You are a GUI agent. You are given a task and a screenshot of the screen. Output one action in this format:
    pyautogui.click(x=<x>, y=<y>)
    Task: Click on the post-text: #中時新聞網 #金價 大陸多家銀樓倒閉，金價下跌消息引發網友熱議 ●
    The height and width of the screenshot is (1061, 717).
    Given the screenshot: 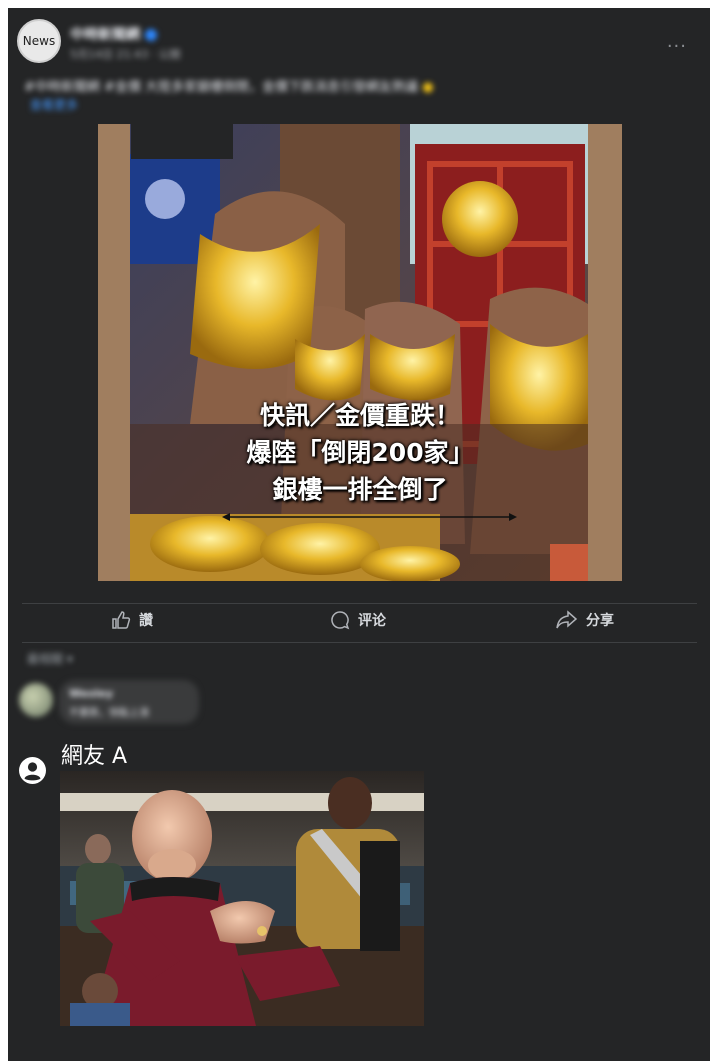 What is the action you would take?
    pyautogui.click(x=229, y=87)
    